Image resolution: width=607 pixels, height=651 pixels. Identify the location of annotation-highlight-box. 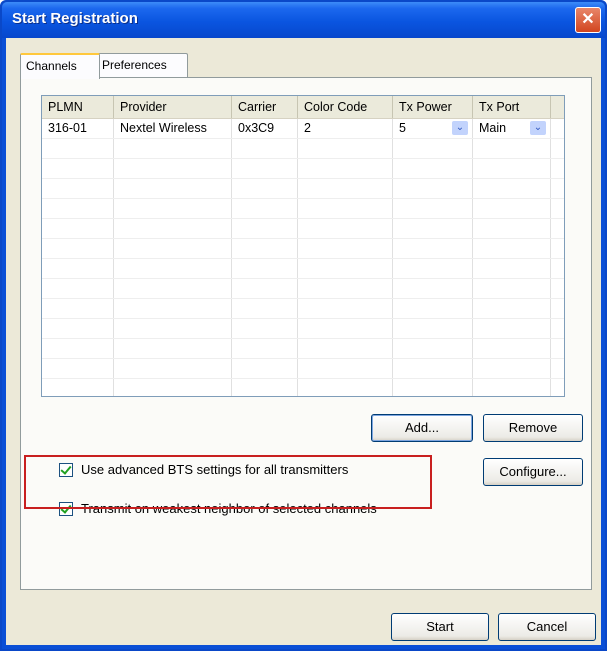
(228, 482).